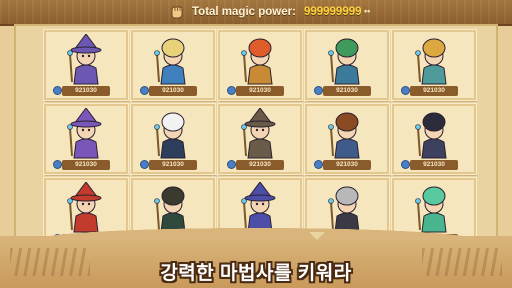  I want to click on total-magic-power: Total magic power: 999999999, so click(265, 12).